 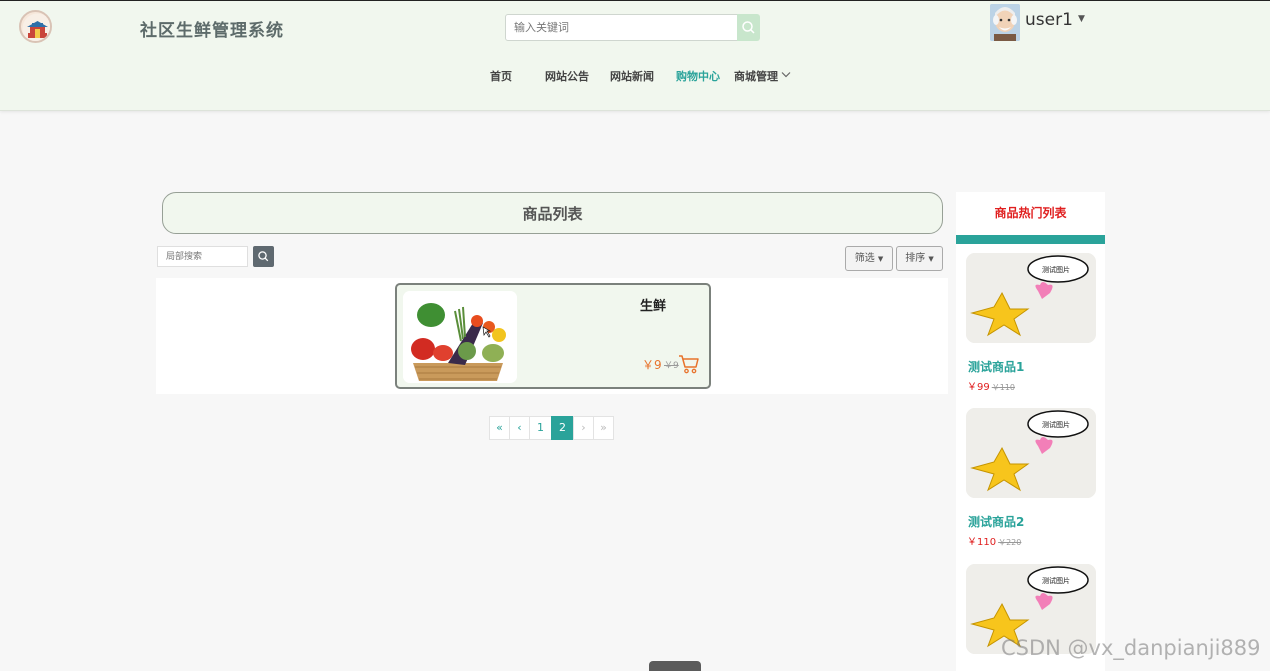 I want to click on filter-label: 筛选, so click(x=864, y=258).